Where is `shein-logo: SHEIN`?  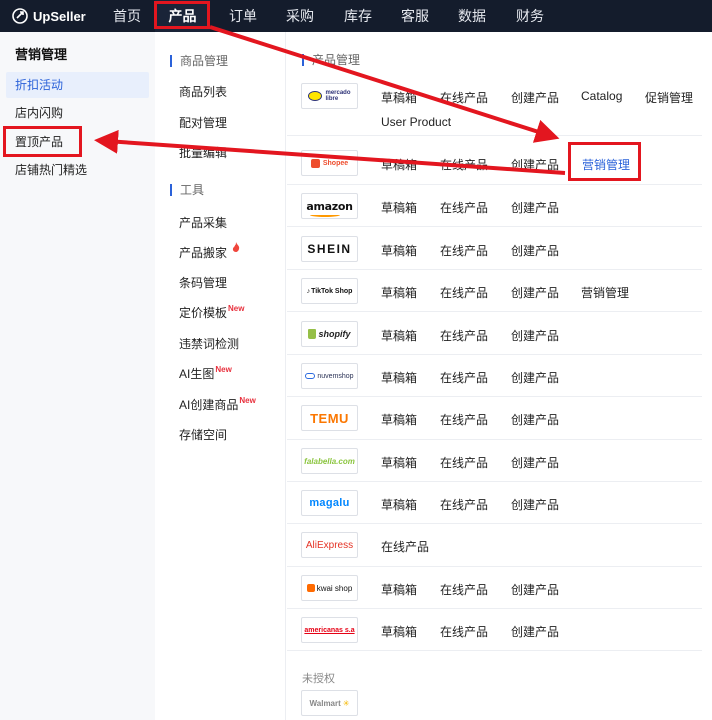 shein-logo: SHEIN is located at coordinates (329, 249).